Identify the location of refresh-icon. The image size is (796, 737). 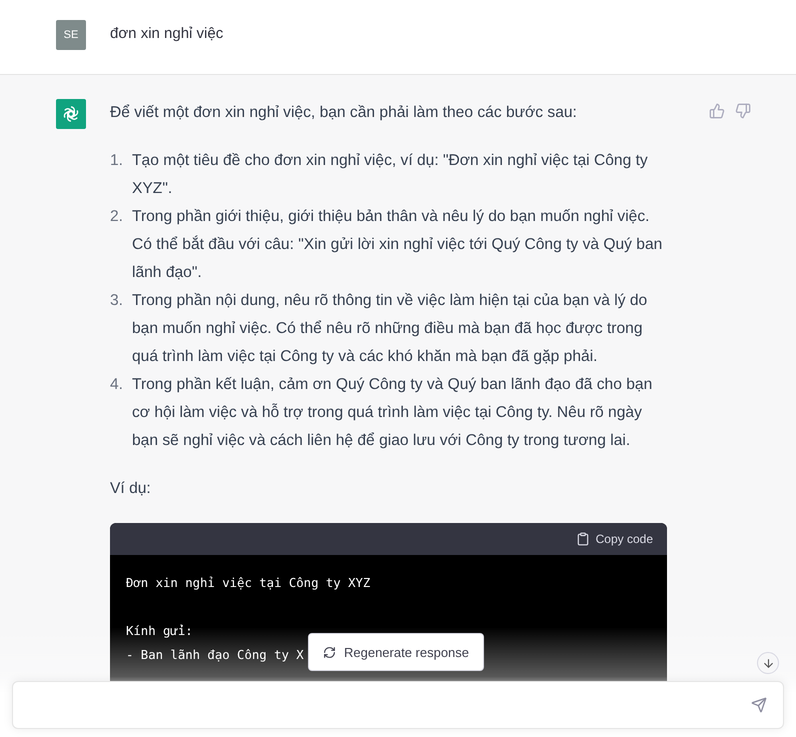
(329, 652).